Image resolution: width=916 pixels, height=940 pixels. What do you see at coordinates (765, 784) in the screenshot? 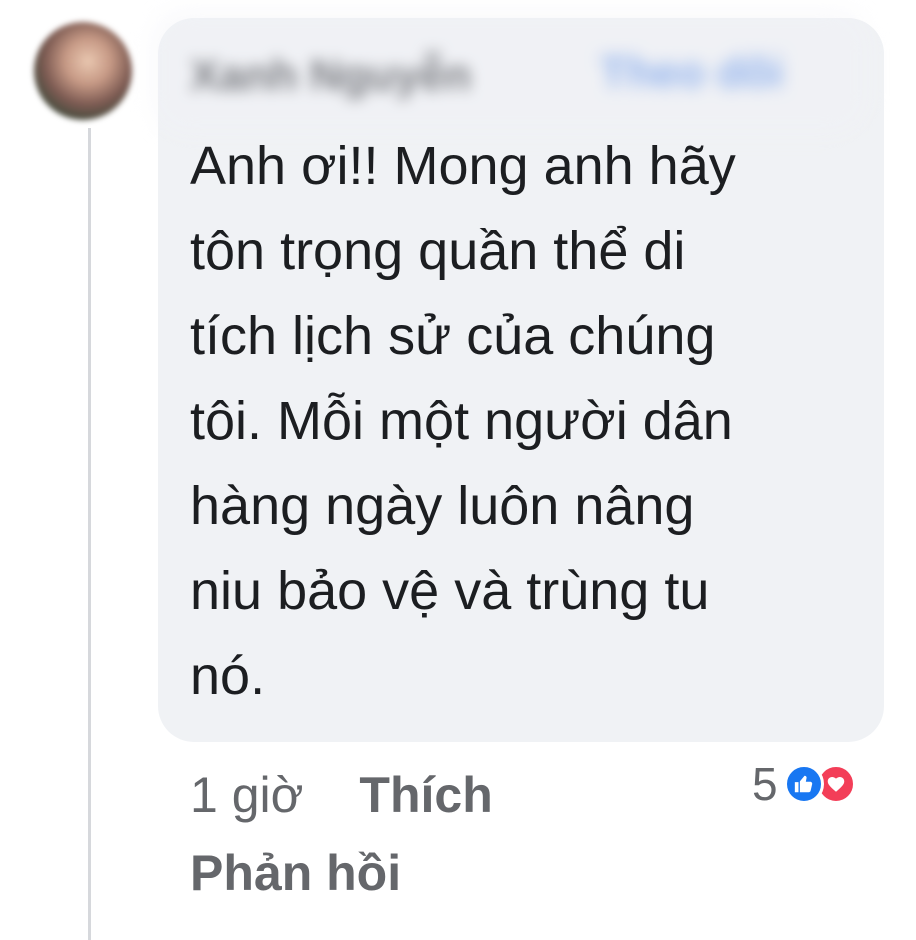
I see `reaction-count: 5` at bounding box center [765, 784].